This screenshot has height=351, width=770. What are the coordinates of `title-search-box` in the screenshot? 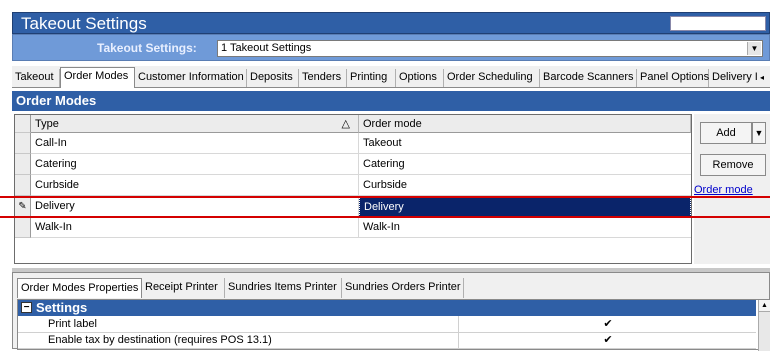 It's located at (718, 23).